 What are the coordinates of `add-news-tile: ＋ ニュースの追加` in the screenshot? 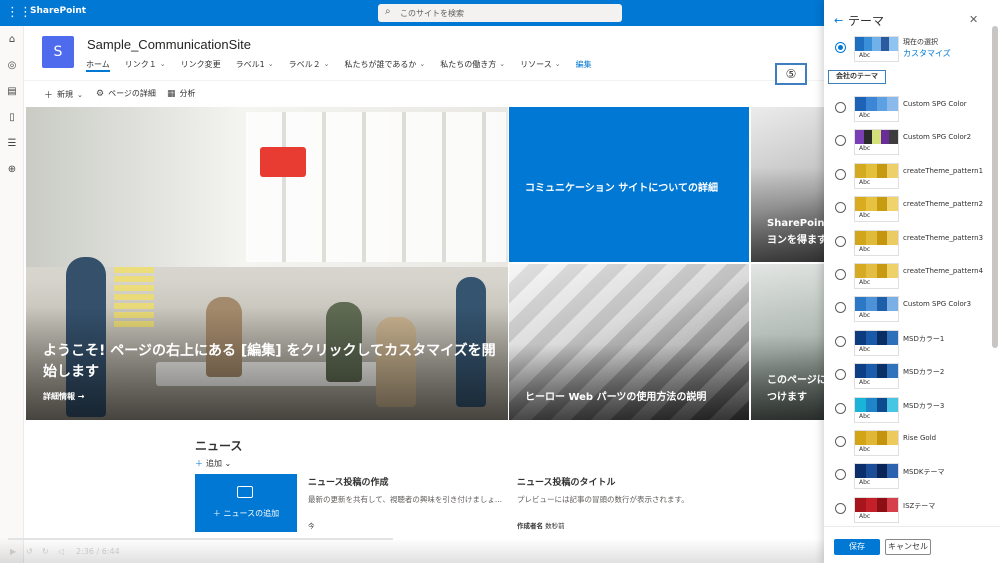 It's located at (246, 503).